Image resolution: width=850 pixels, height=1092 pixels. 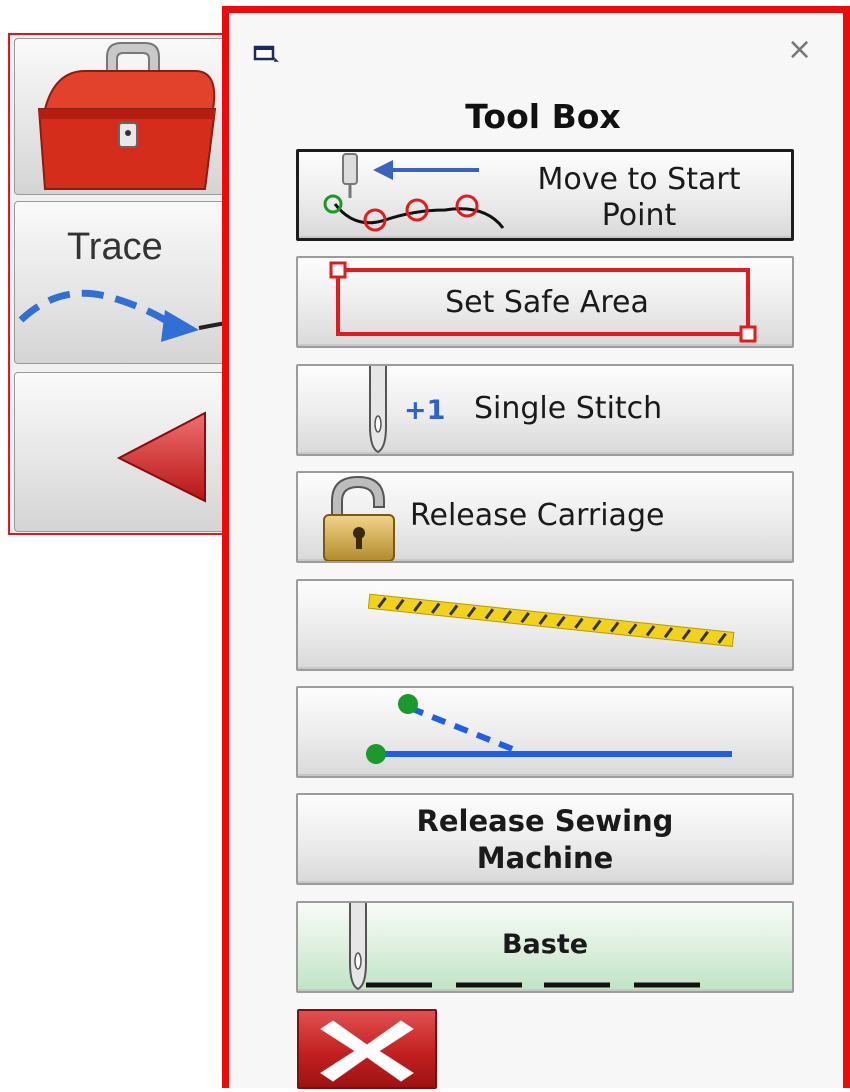 What do you see at coordinates (130, 315) in the screenshot?
I see `trace-arrow-icon` at bounding box center [130, 315].